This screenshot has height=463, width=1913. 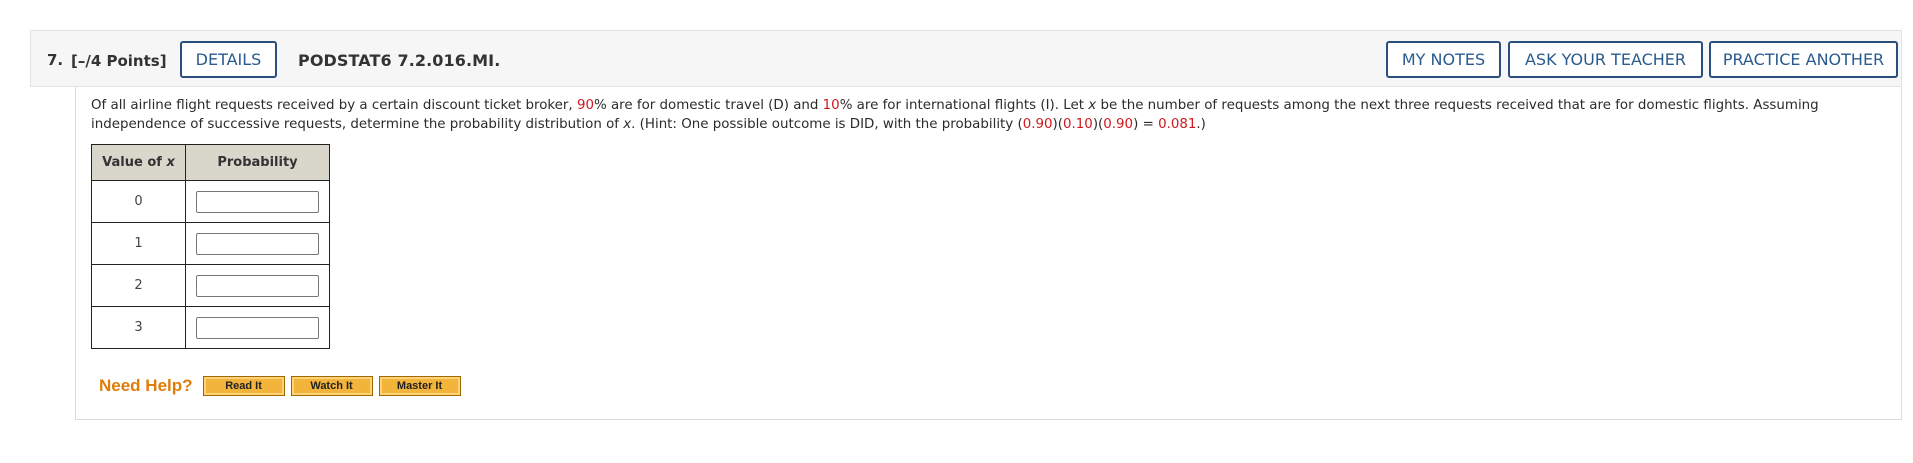 I want to click on percent-domestic: 90, so click(x=585, y=105).